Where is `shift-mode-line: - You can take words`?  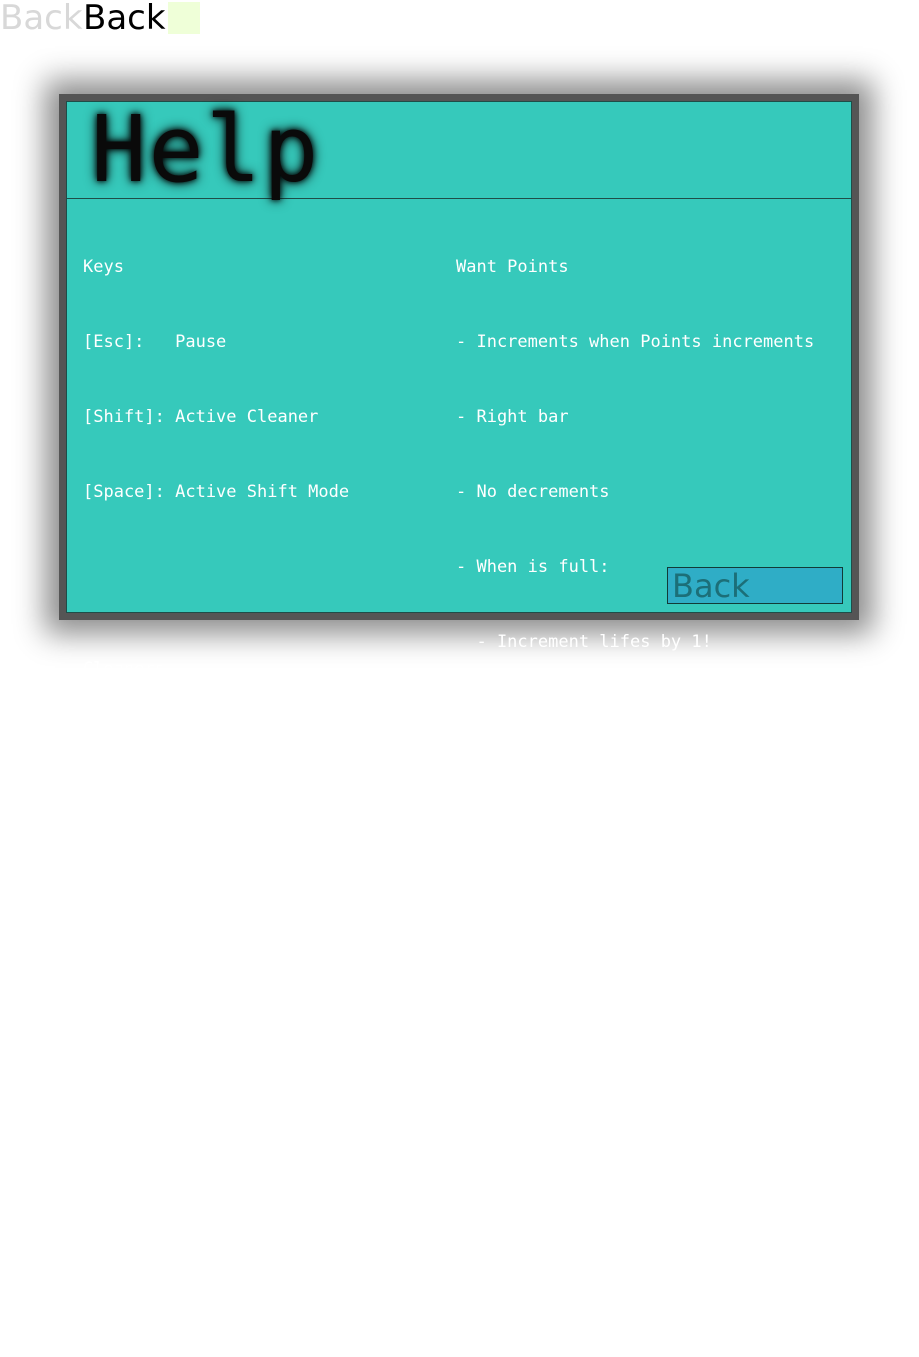 shift-mode-line: - You can take words is located at coordinates (569, 1219).